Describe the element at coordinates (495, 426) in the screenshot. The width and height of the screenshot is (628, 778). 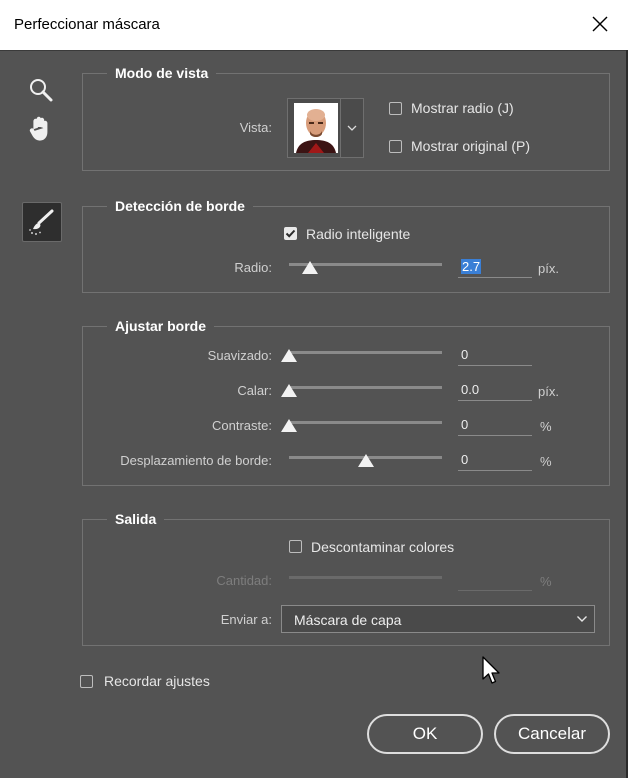
I see `contrast-field: 0` at that location.